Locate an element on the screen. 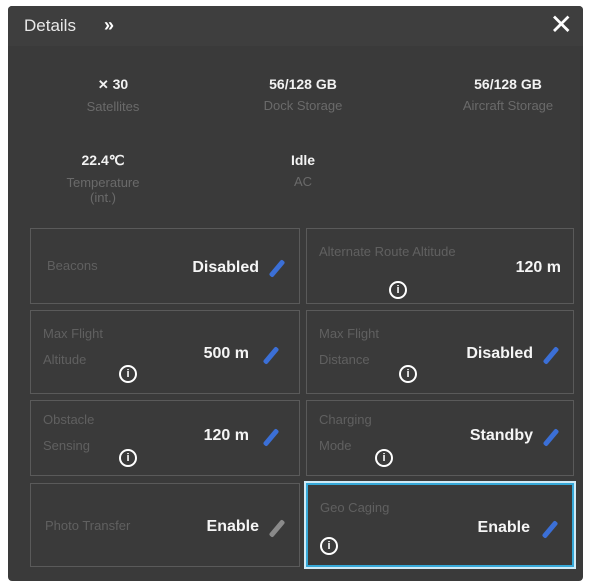  stat-label: Satellites is located at coordinates (113, 106).